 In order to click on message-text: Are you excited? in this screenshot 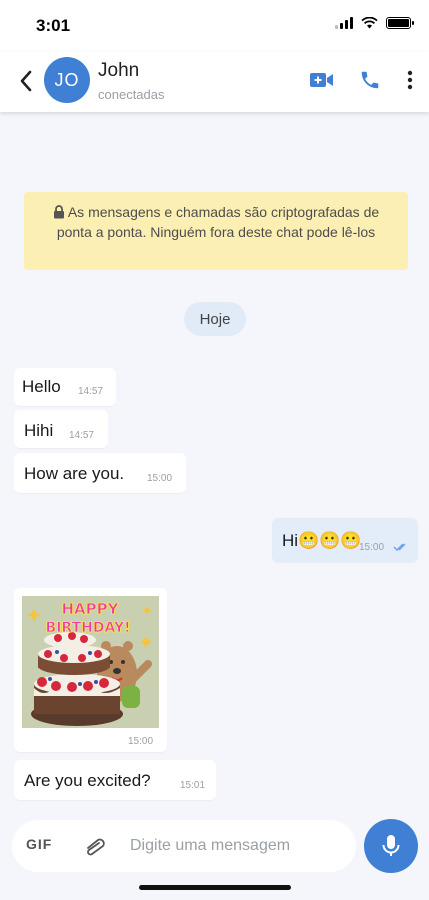, I will do `click(87, 780)`.